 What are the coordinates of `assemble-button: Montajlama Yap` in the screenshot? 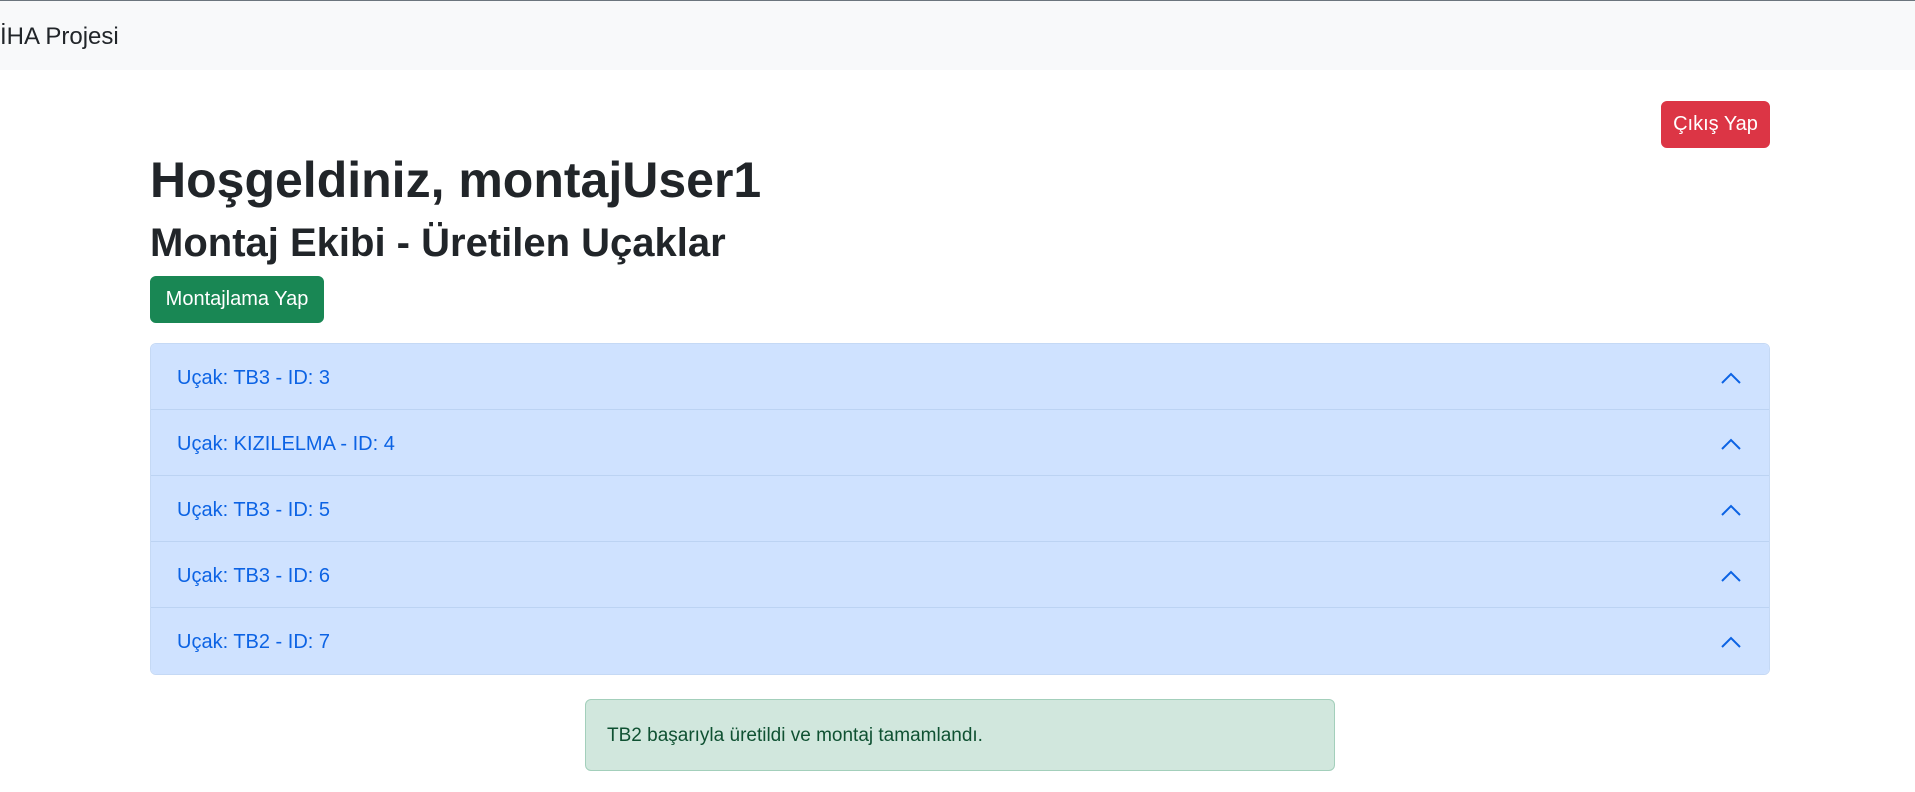 It's located at (237, 299).